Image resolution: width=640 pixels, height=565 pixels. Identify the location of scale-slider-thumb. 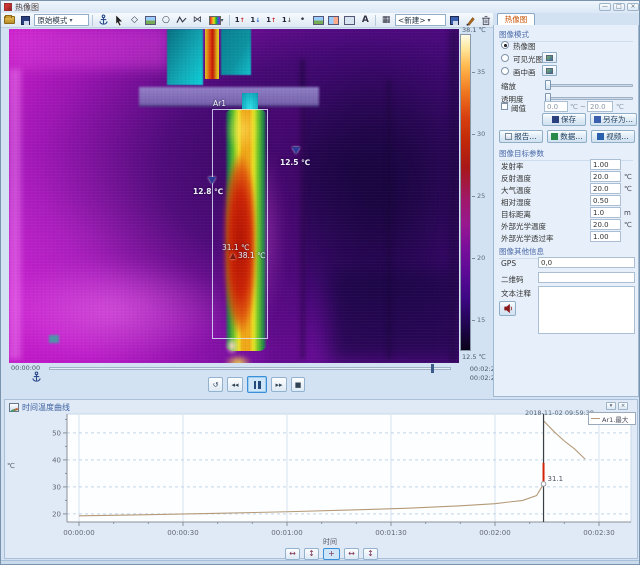
(548, 85).